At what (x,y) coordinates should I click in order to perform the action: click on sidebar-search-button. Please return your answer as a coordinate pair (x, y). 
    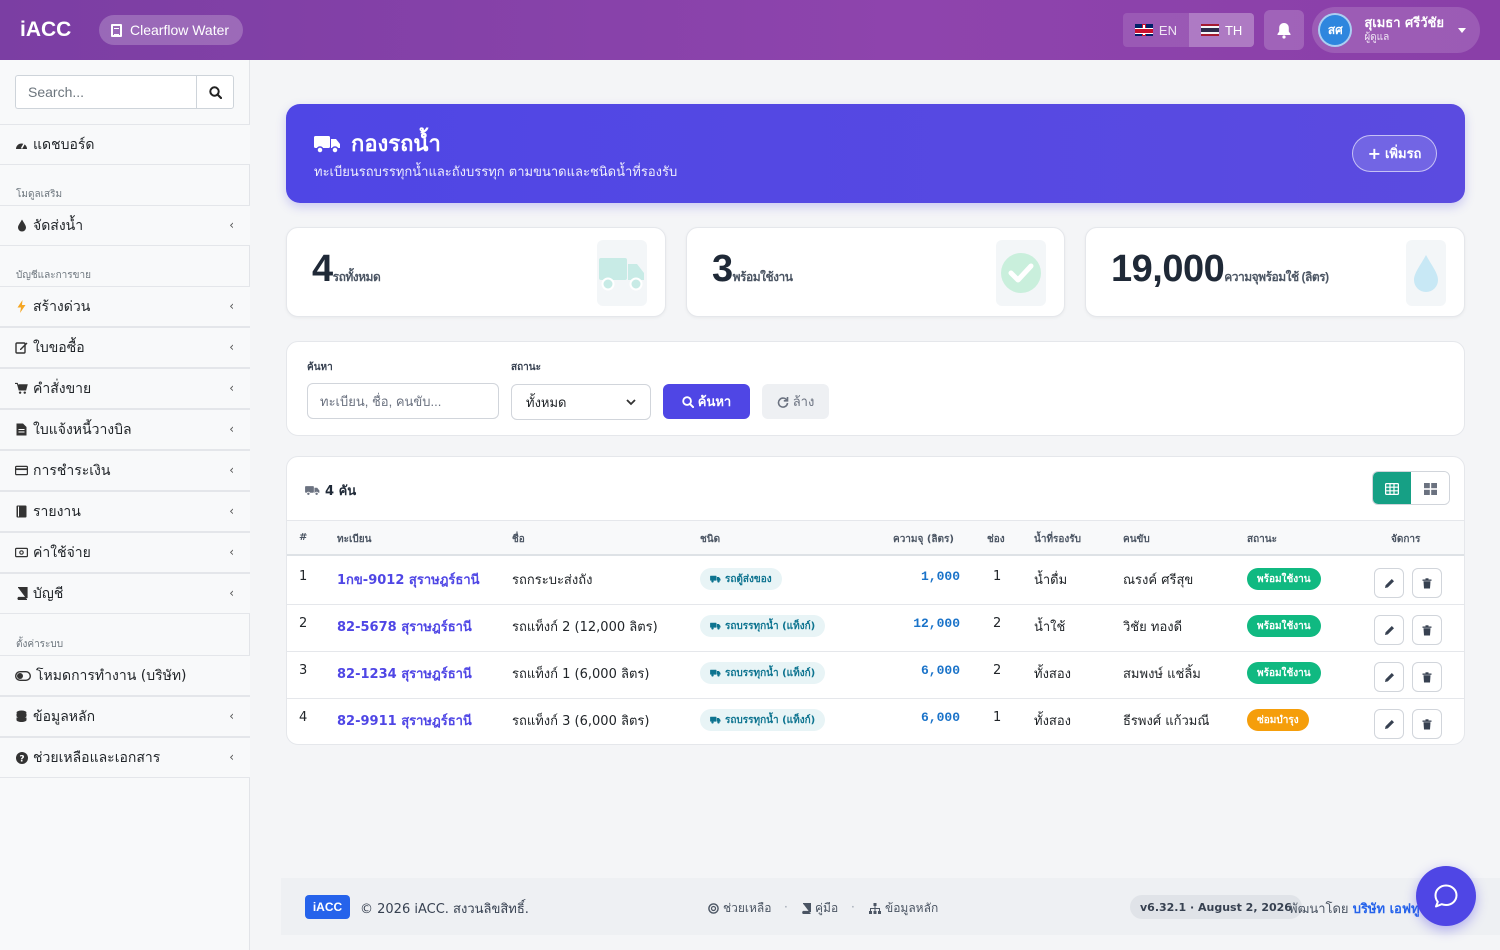
    Looking at the image, I should click on (215, 92).